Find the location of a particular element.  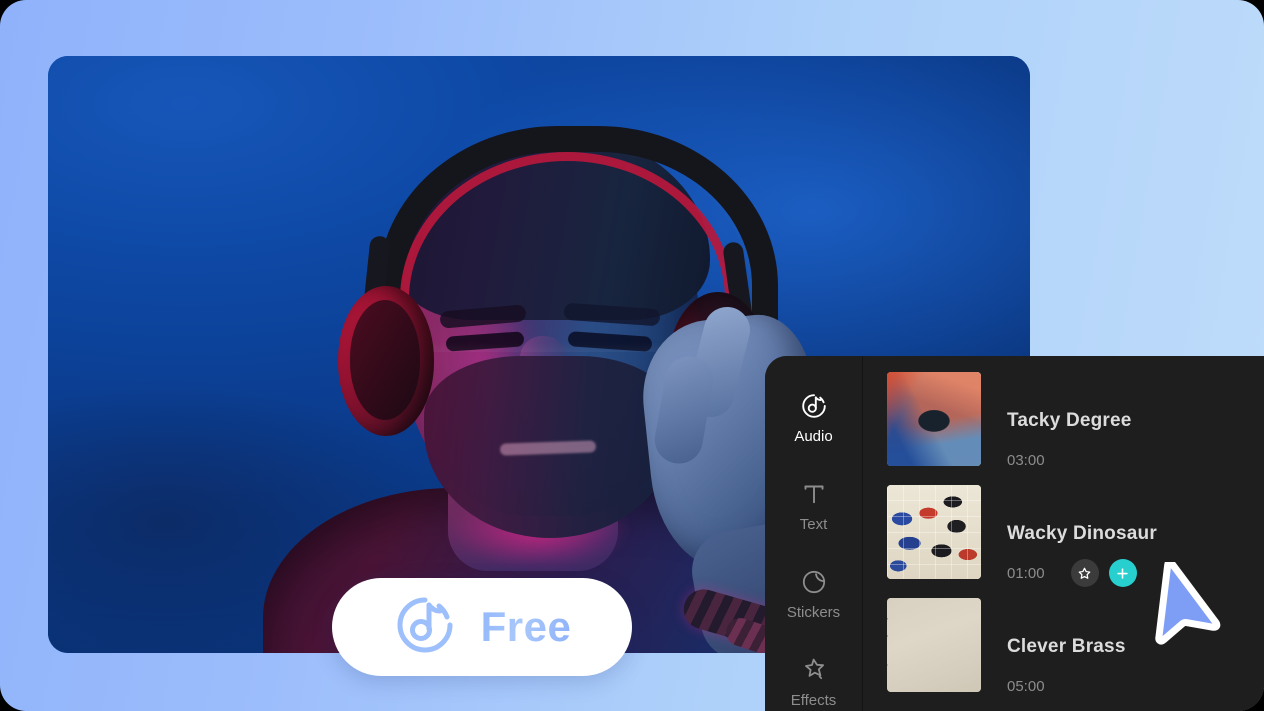

free-badge: Free is located at coordinates (482, 627).